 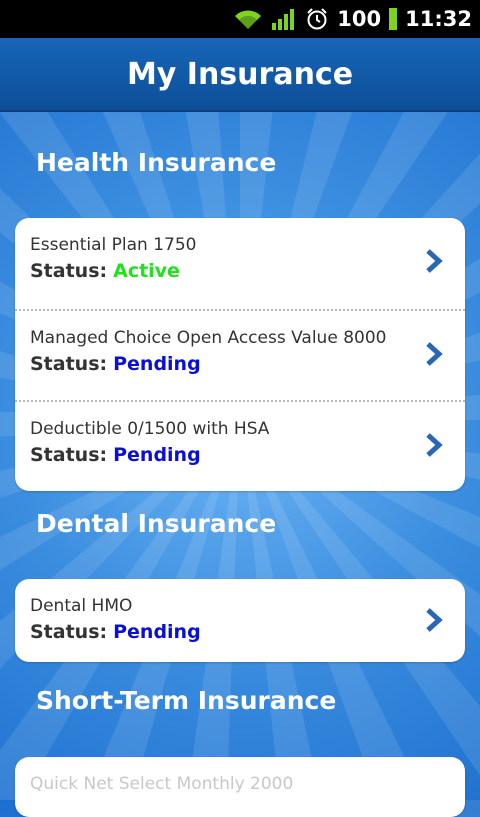 I want to click on plan-row-dental-hmo: Dental HMO Status: Pending, so click(x=240, y=620).